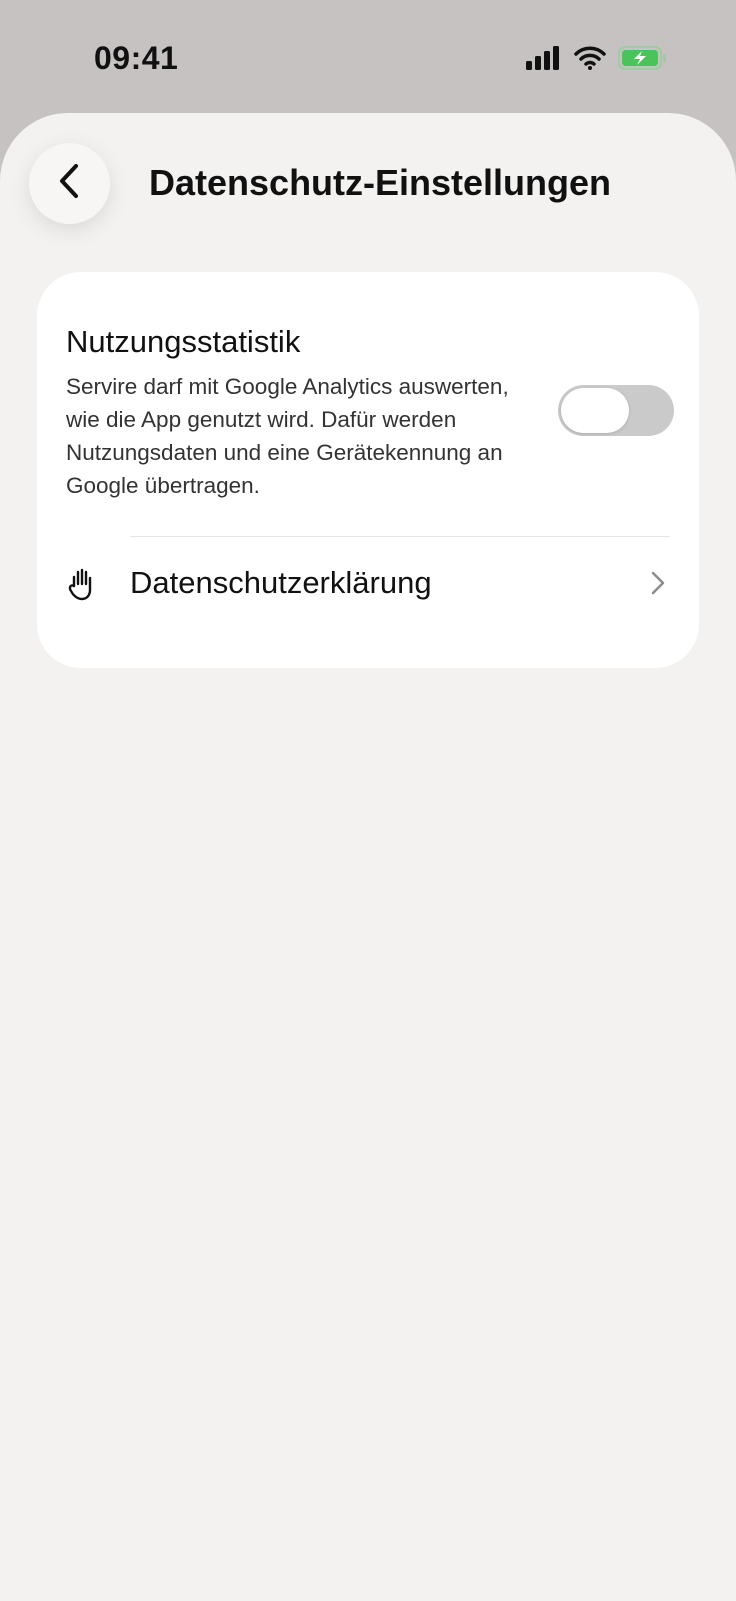 Image resolution: width=736 pixels, height=1601 pixels. Describe the element at coordinates (183, 341) in the screenshot. I see `usage-stats-title: Nutzungsstatistik` at that location.